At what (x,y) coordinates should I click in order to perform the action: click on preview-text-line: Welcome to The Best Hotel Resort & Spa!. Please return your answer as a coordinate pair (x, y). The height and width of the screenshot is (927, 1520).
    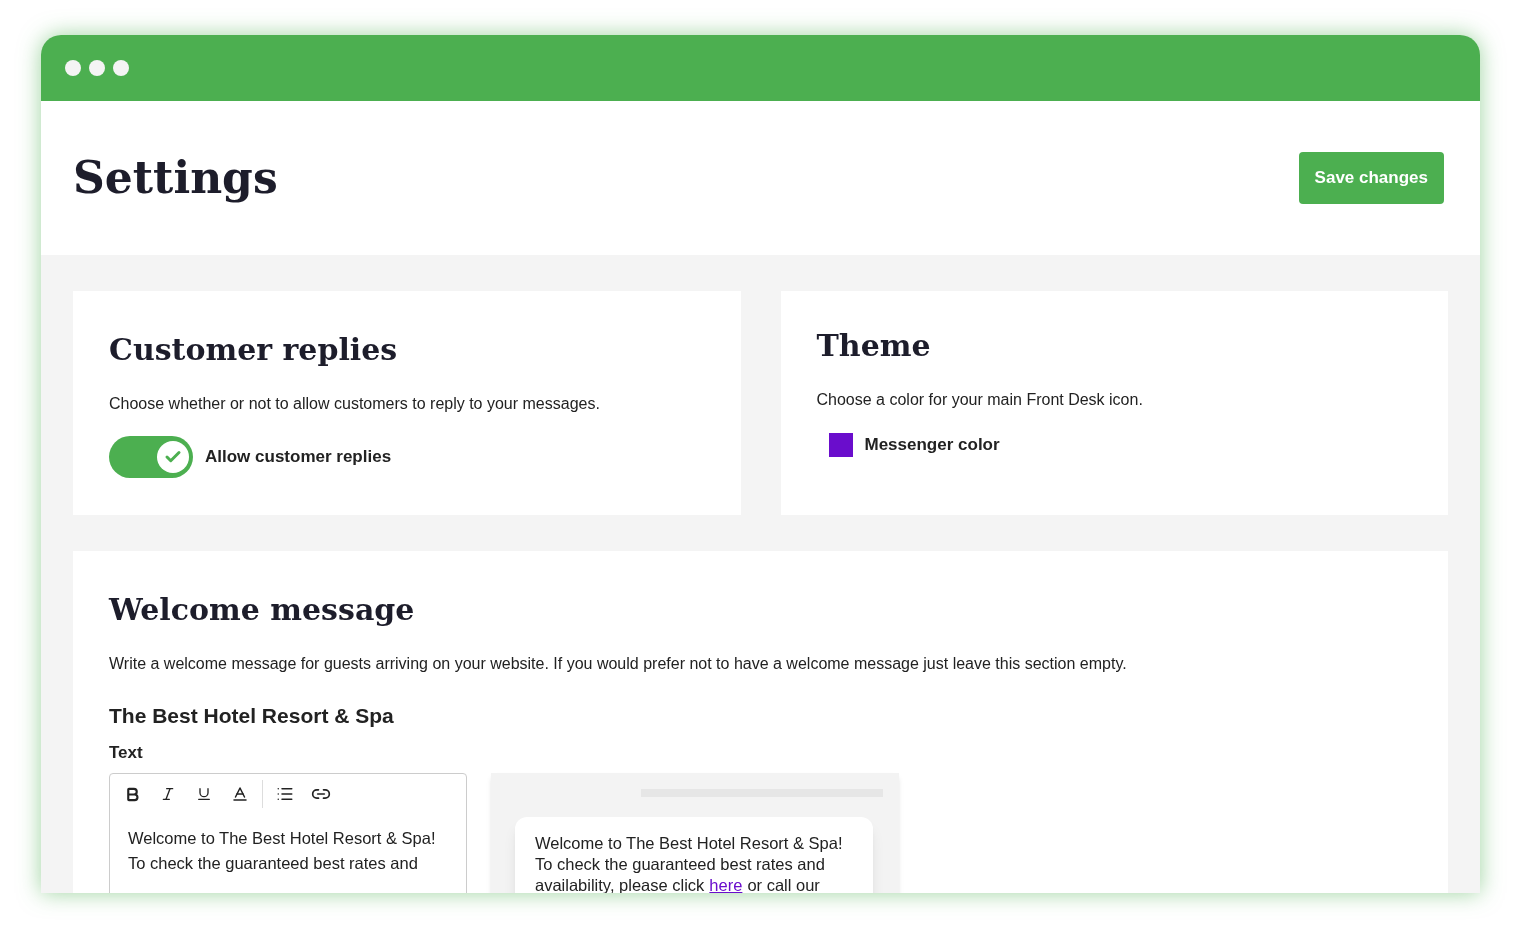
    Looking at the image, I should click on (689, 843).